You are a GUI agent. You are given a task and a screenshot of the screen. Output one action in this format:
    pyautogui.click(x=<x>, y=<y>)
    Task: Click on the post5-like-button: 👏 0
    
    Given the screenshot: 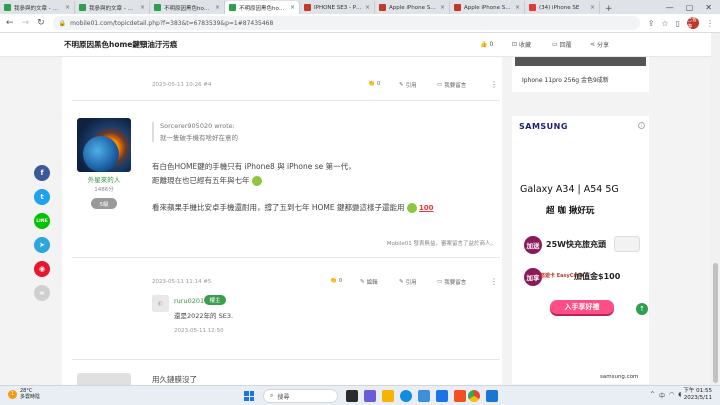 What is the action you would take?
    pyautogui.click(x=336, y=281)
    